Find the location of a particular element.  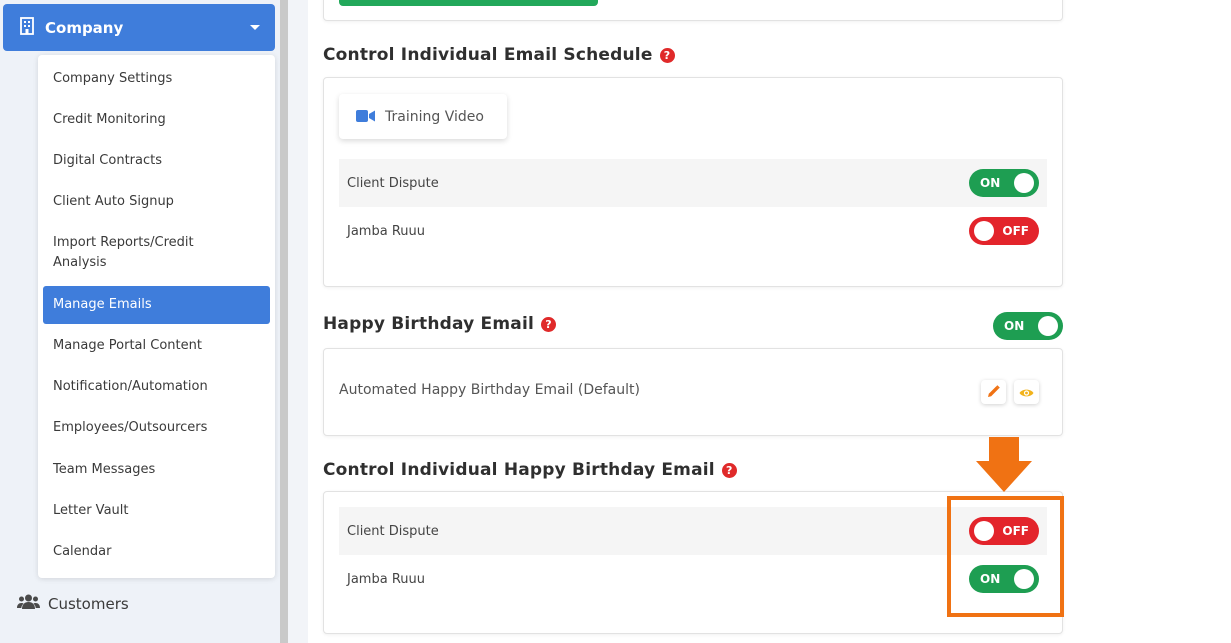

birthday-email-toggle: ON is located at coordinates (1028, 326).